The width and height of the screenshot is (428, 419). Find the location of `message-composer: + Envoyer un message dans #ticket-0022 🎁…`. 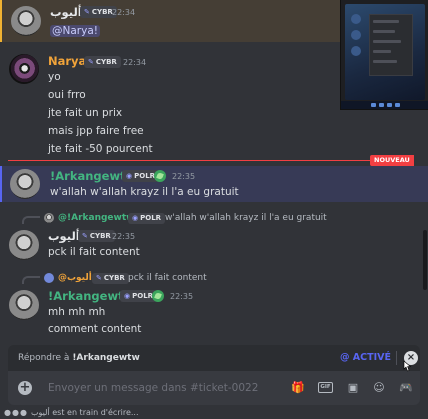

message-composer: + Envoyer un message dans #ticket-0022 🎁… is located at coordinates (214, 388).